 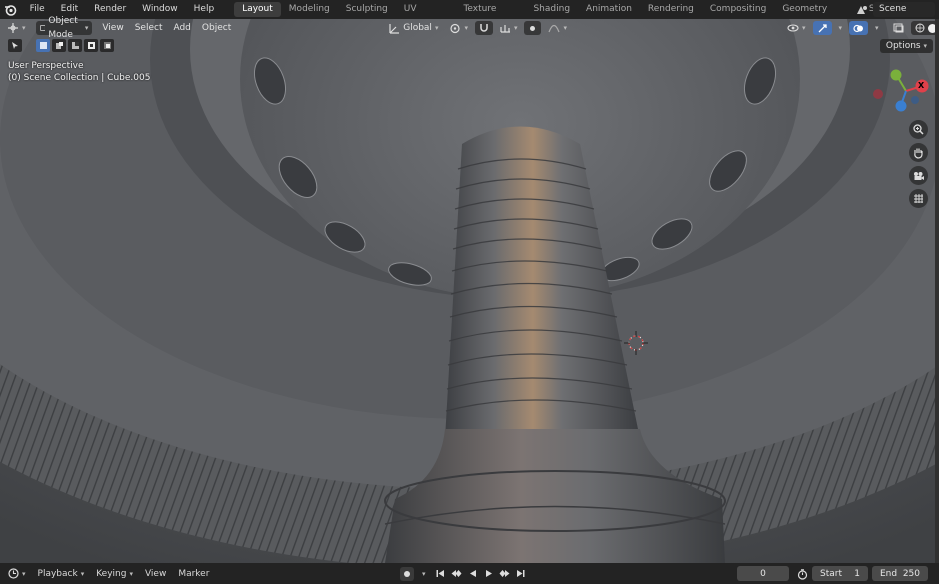 What do you see at coordinates (921, 85) in the screenshot?
I see `gizmo-x-label: X` at bounding box center [921, 85].